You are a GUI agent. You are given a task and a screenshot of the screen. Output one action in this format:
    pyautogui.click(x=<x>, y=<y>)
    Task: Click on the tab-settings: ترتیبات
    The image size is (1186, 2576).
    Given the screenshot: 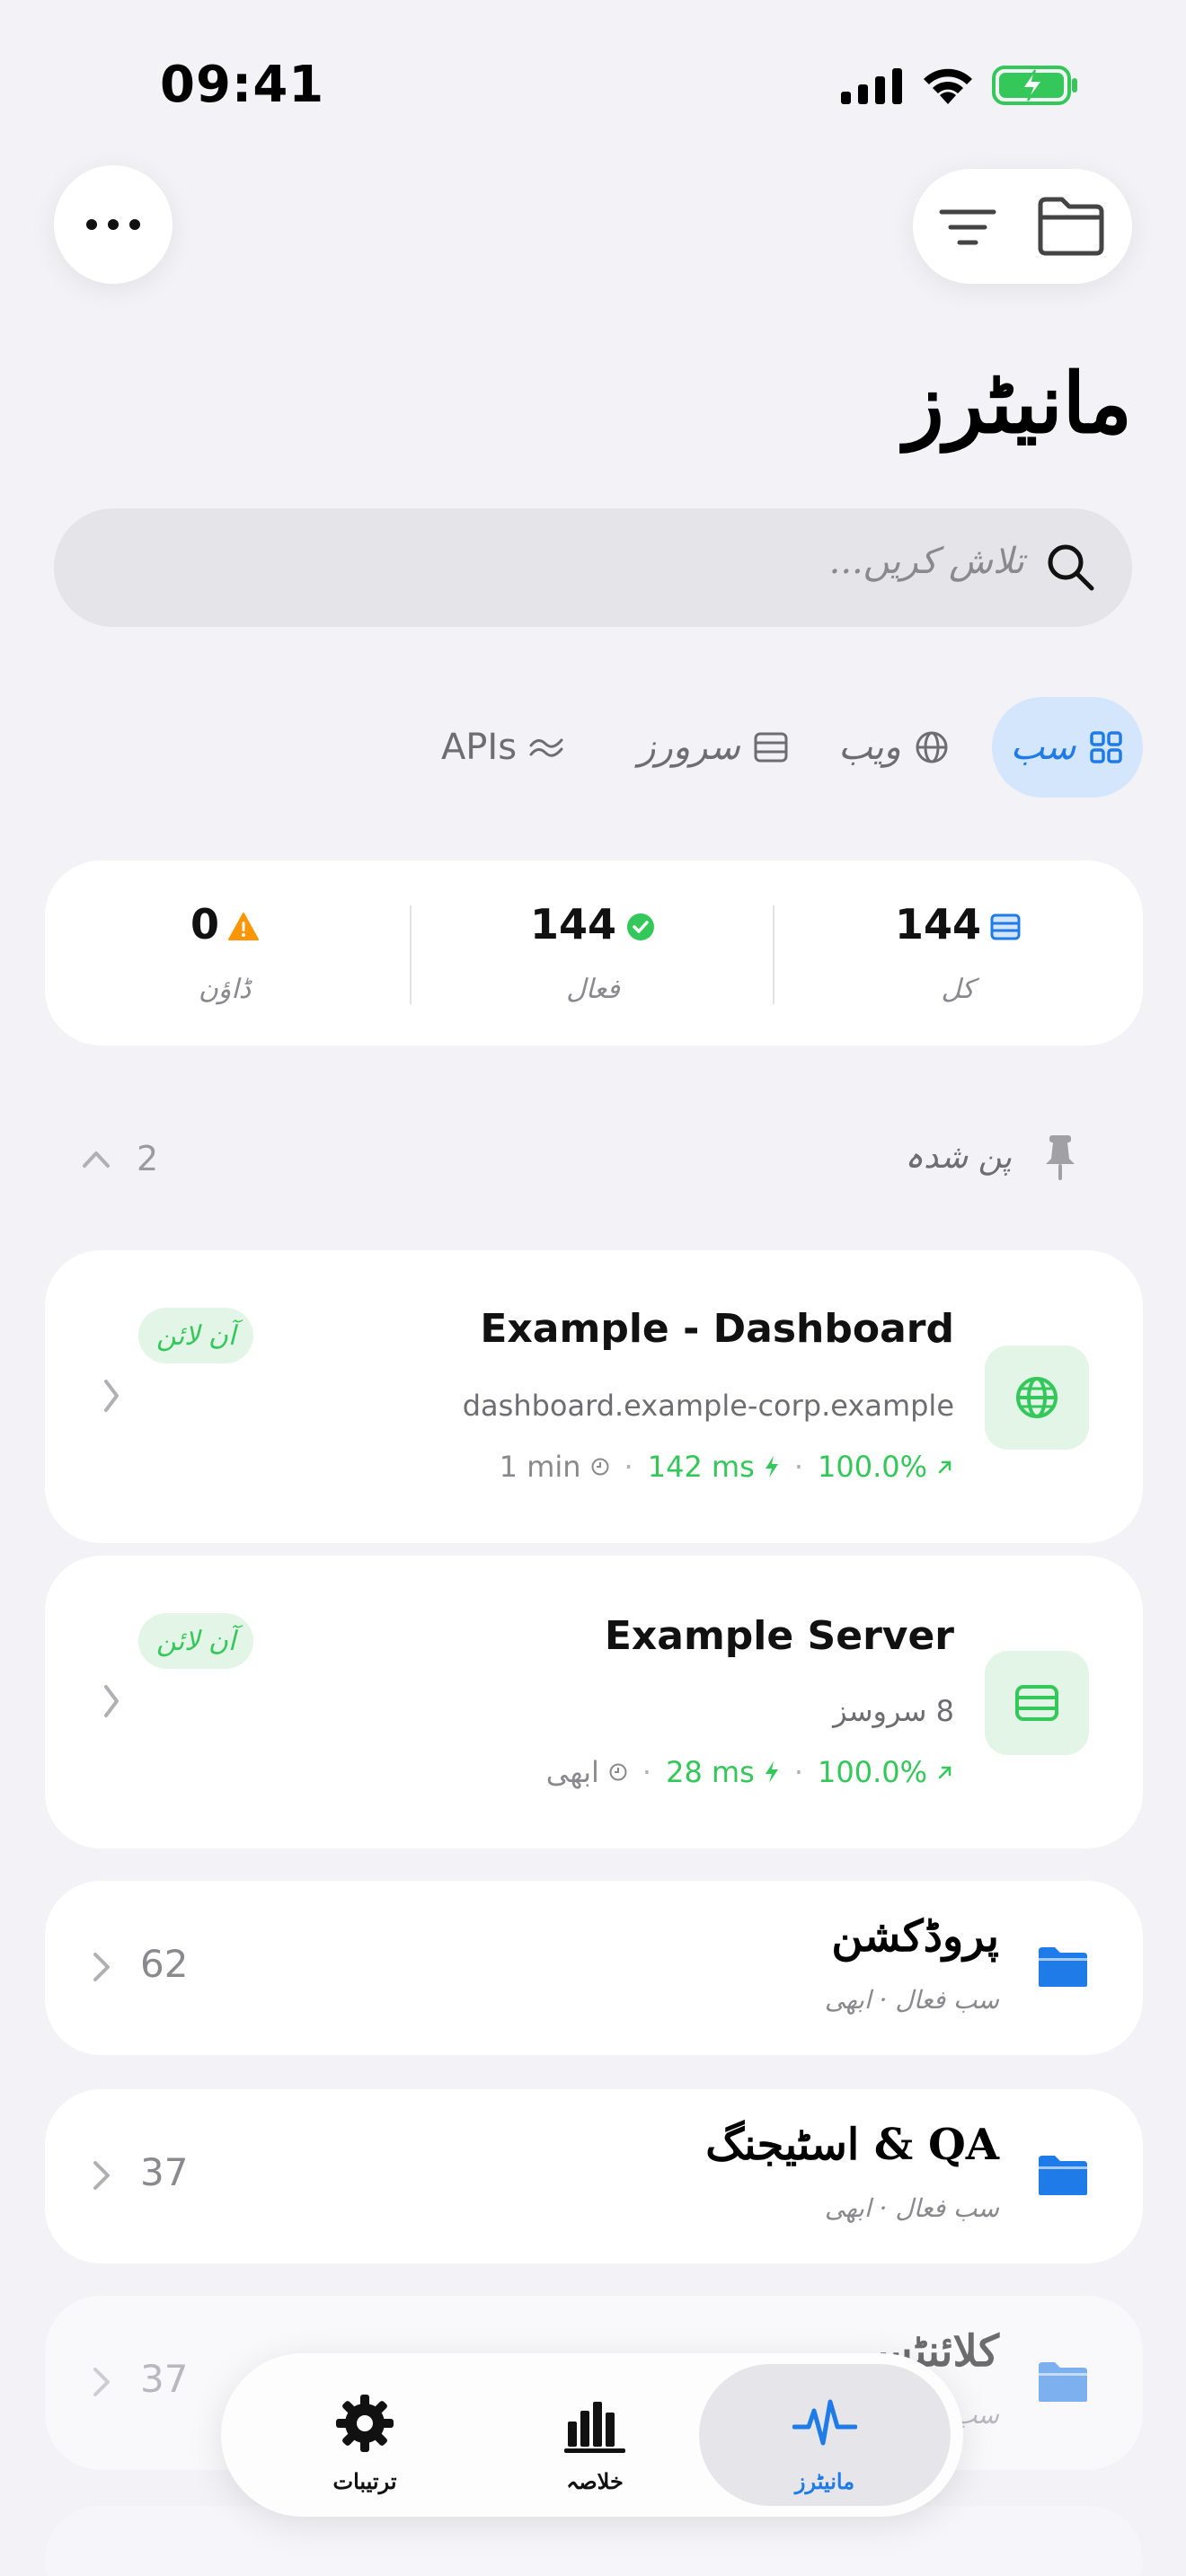 What is the action you would take?
    pyautogui.click(x=365, y=2435)
    